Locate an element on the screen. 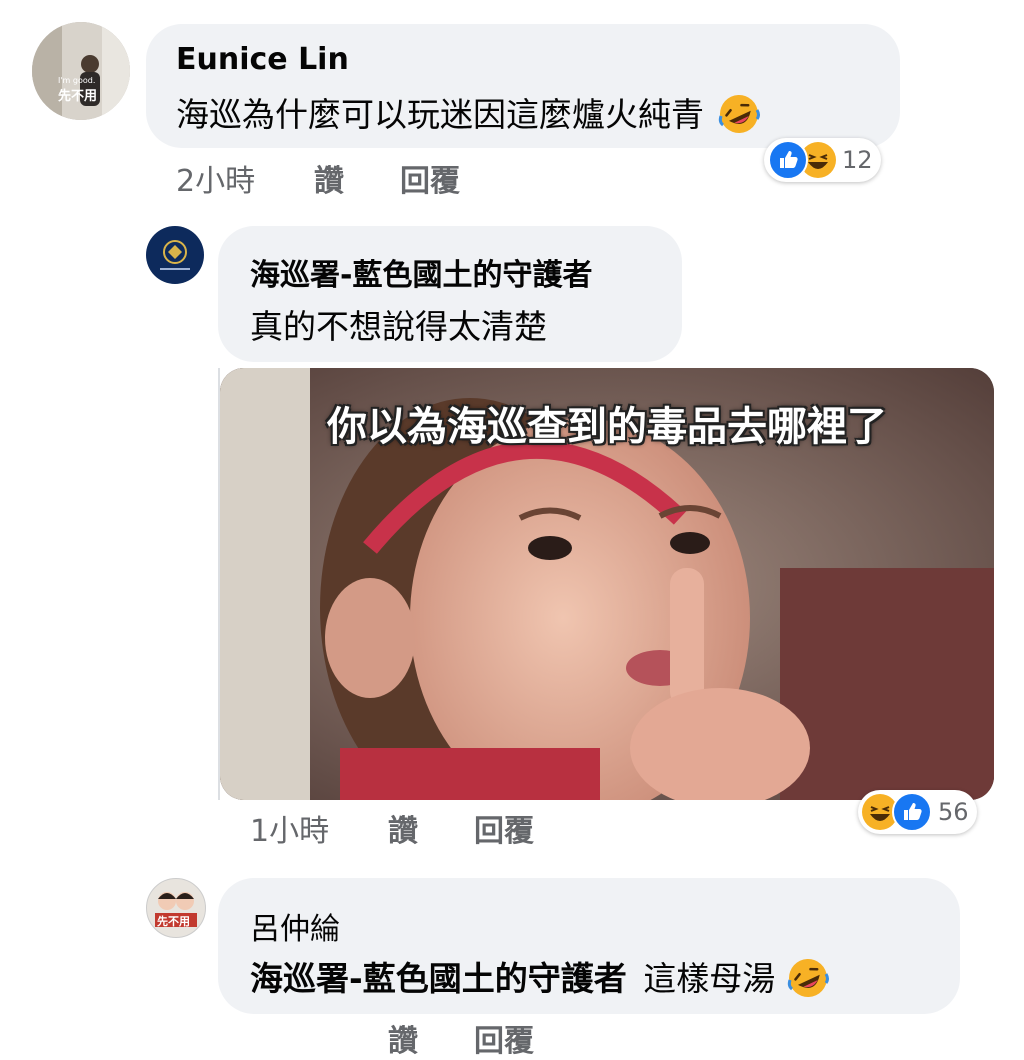 Image resolution: width=1024 pixels, height=1060 pixels. reaction-count: 56 is located at coordinates (953, 812).